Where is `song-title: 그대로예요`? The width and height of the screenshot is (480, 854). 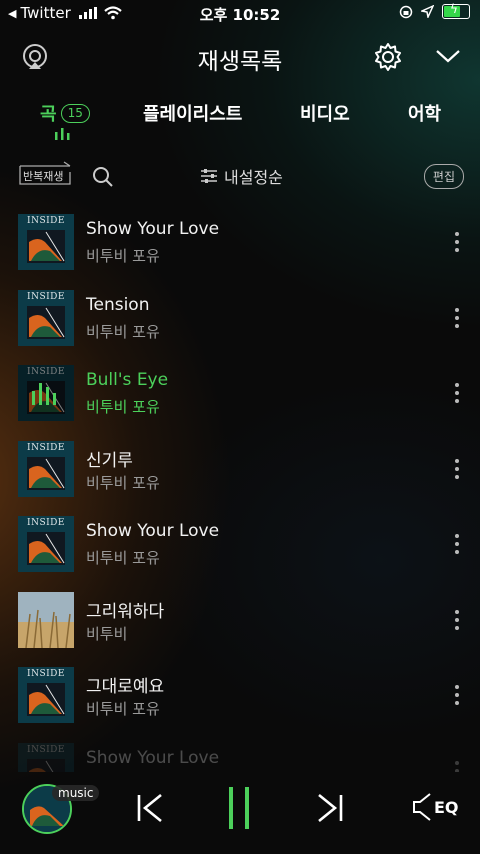 song-title: 그대로예요 is located at coordinates (125, 687).